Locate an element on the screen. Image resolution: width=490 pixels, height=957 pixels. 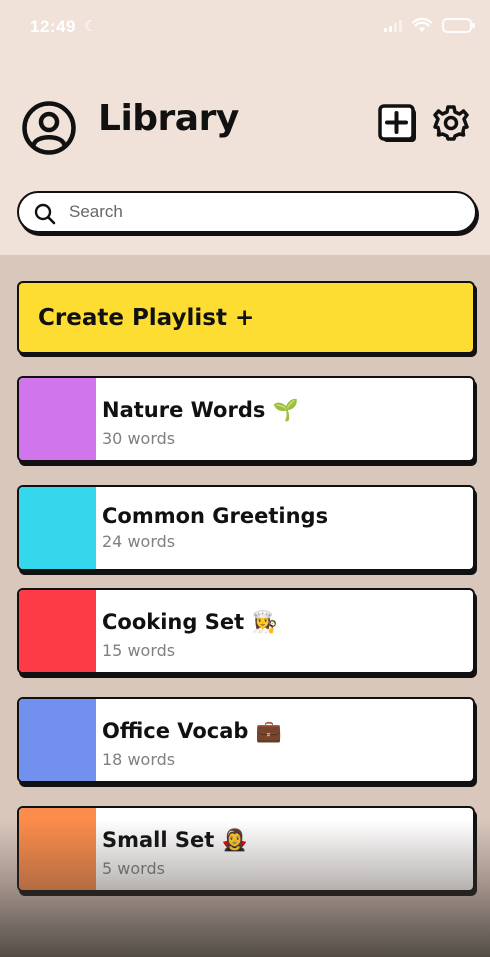
playlist-card: Nature Words 🌱 30 words is located at coordinates (246, 419).